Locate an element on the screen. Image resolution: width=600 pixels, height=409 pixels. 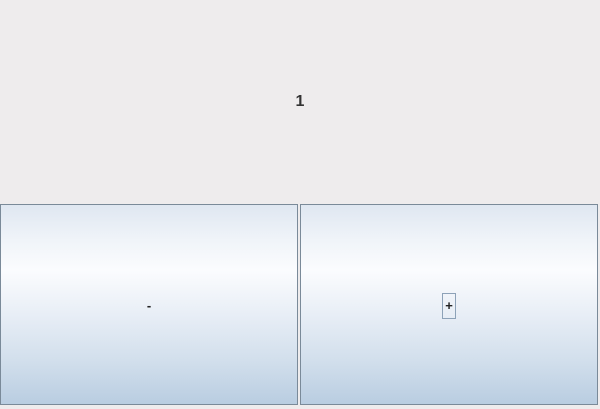
increment-button-label: + is located at coordinates (449, 306).